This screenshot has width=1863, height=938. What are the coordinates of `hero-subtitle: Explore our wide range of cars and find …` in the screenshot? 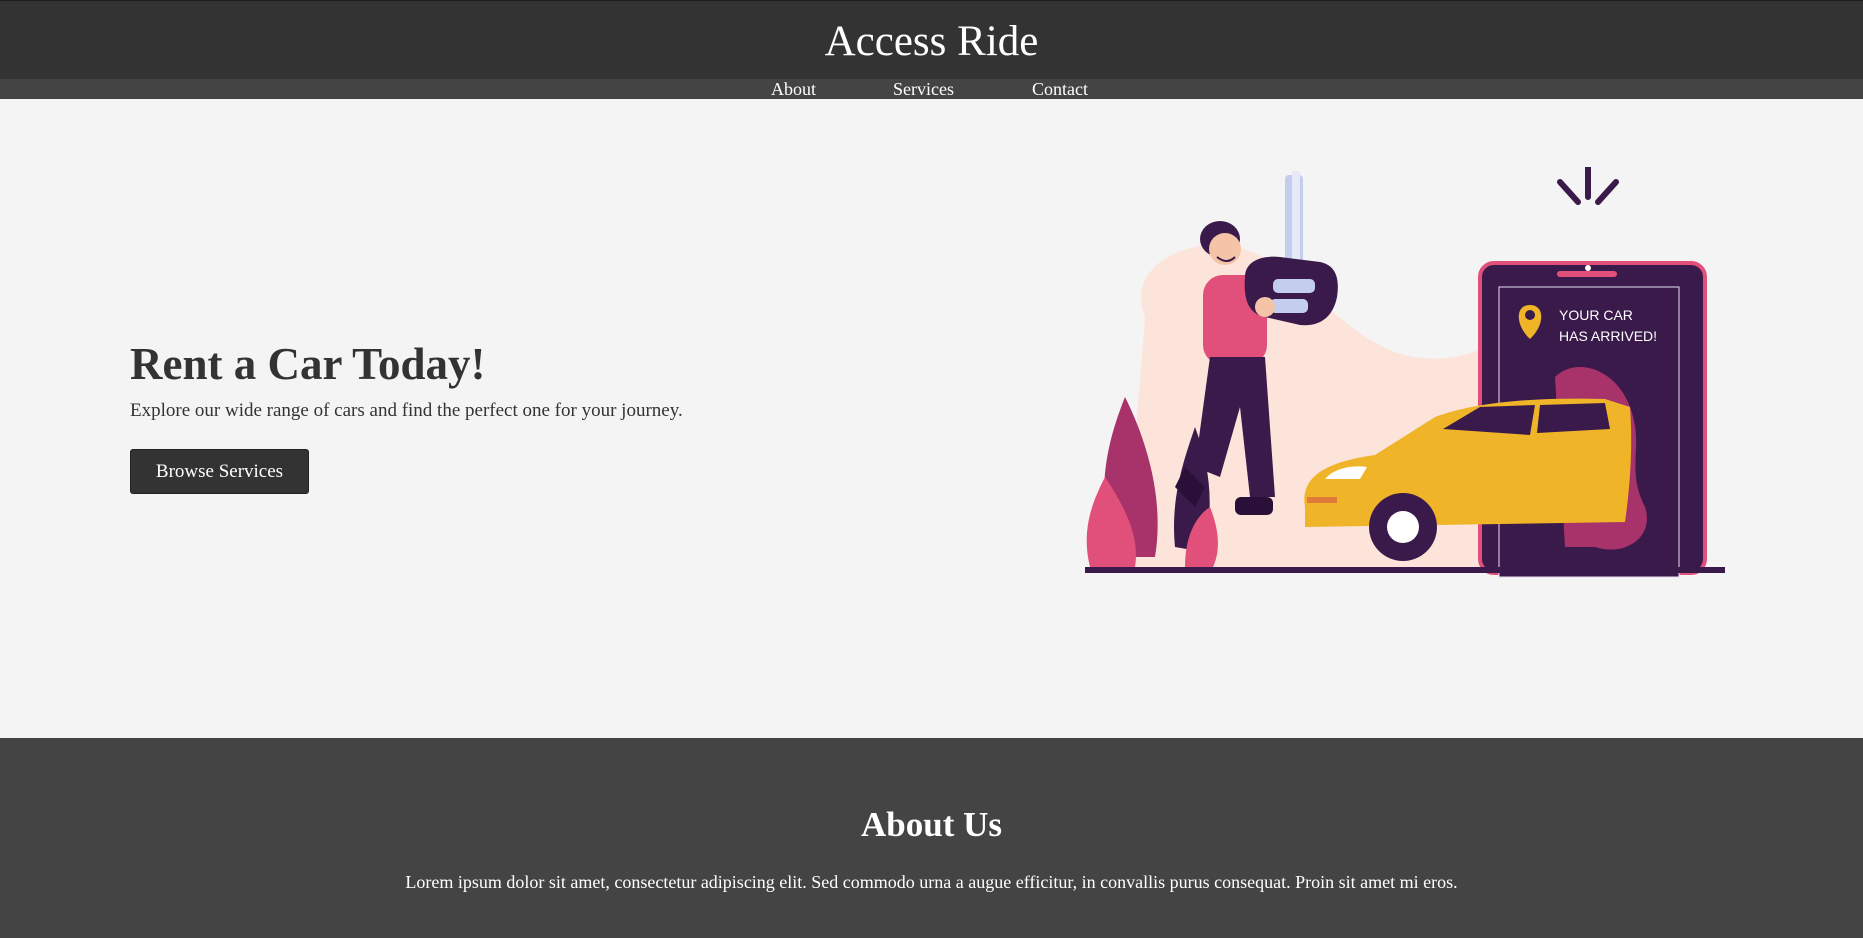 It's located at (406, 410).